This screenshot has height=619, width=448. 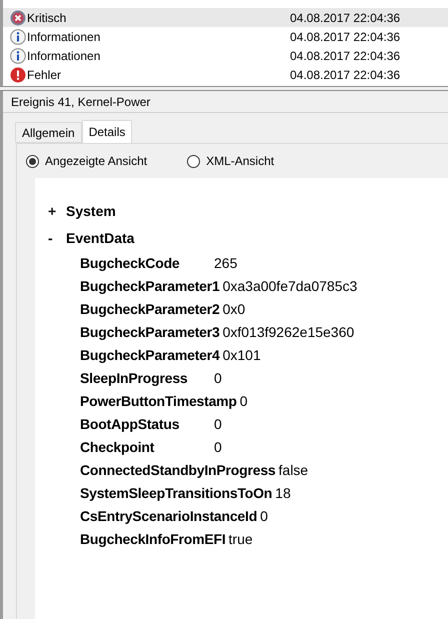 What do you see at coordinates (150, 355) in the screenshot?
I see `field-name: BugcheckParameter4` at bounding box center [150, 355].